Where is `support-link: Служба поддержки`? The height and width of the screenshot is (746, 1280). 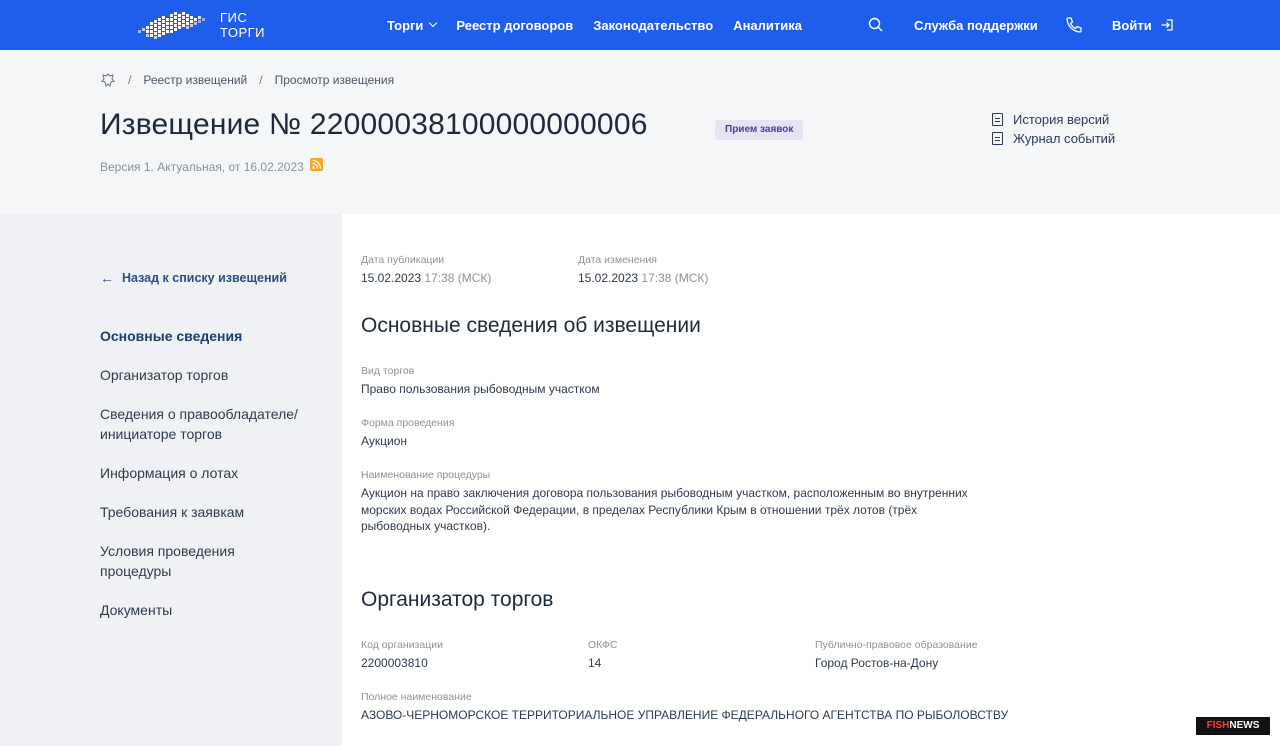
support-link: Служба поддержки is located at coordinates (976, 25).